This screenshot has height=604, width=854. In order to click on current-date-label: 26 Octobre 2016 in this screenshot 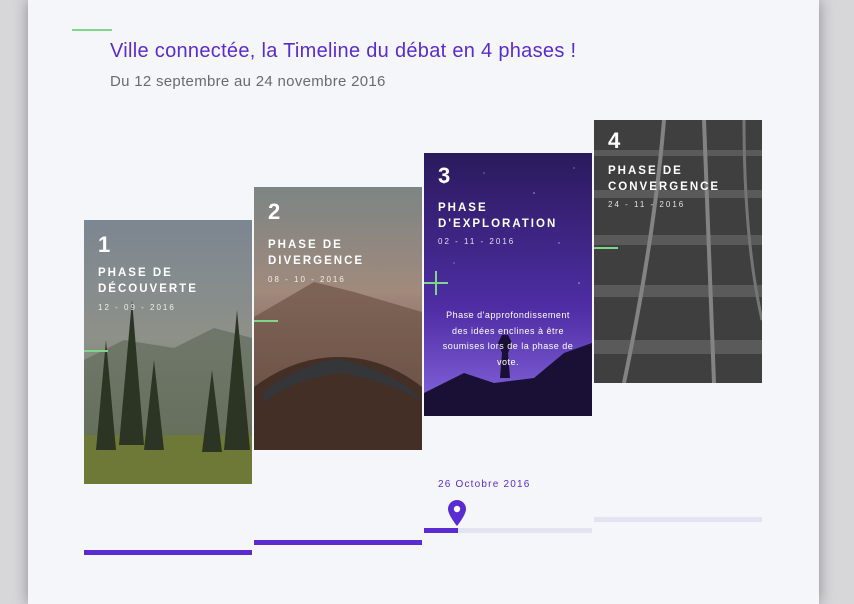, I will do `click(484, 484)`.